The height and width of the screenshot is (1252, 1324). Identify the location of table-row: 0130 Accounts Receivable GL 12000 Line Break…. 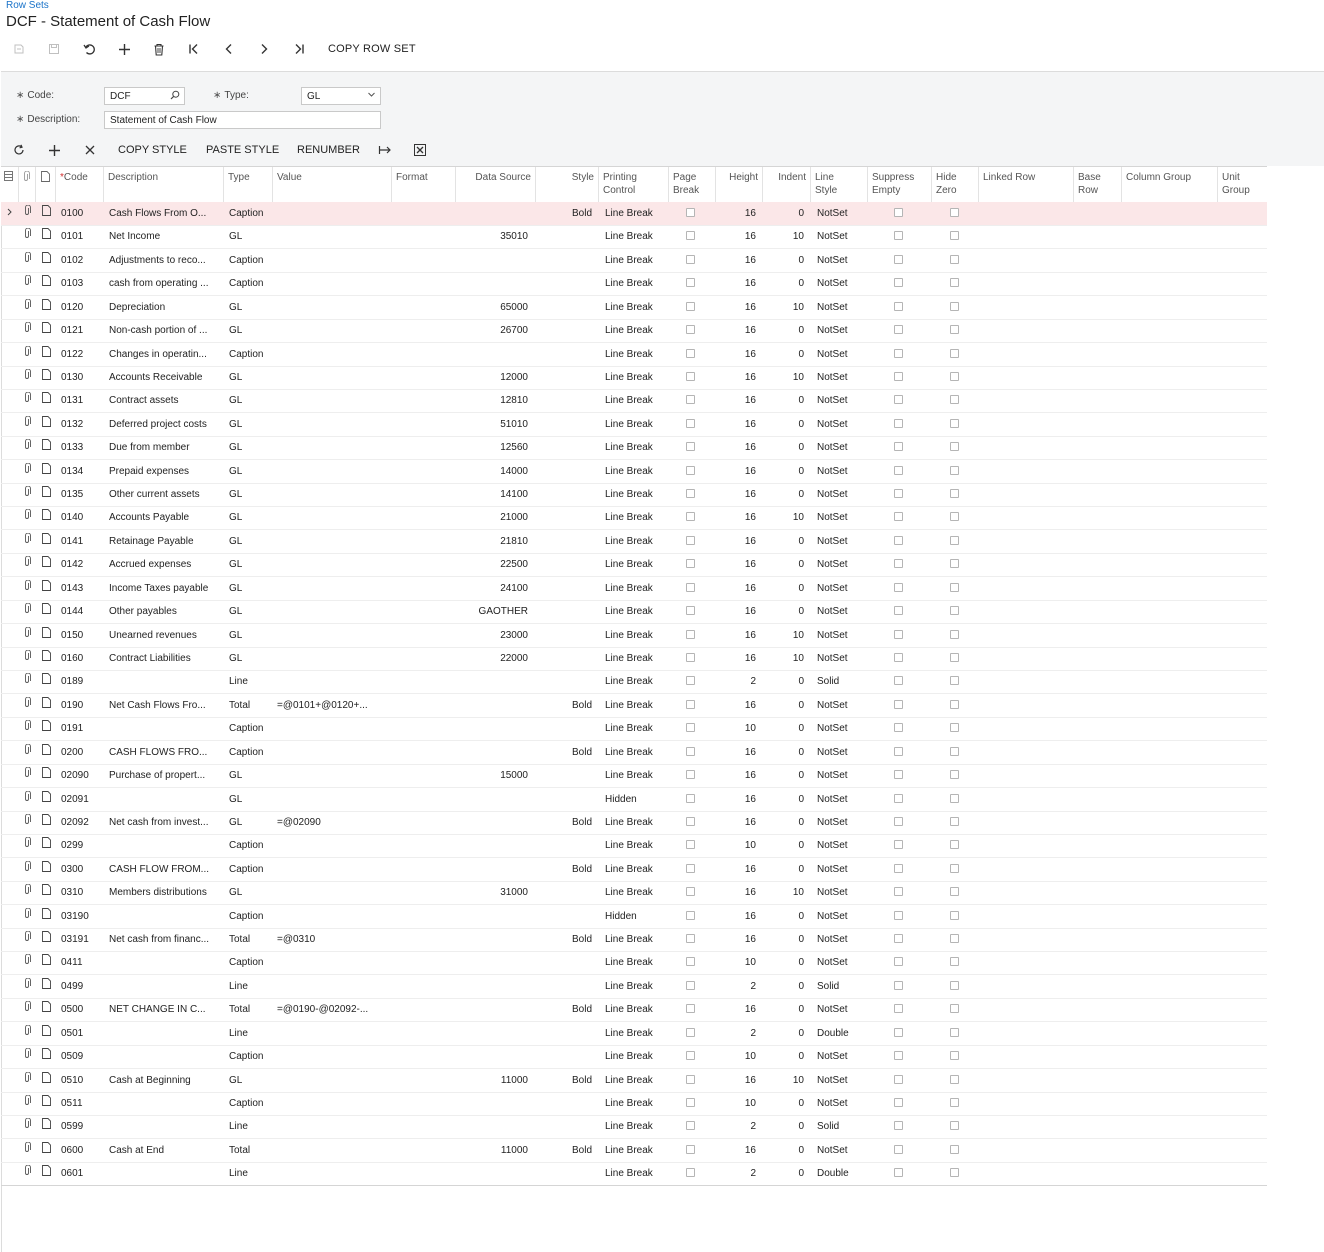
(634, 378).